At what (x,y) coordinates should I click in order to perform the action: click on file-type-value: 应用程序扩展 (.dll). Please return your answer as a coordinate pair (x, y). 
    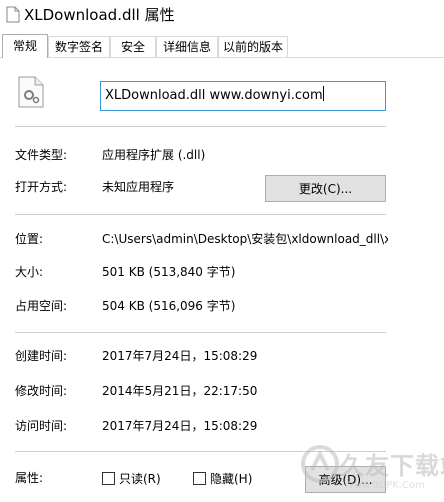
    Looking at the image, I should click on (154, 155).